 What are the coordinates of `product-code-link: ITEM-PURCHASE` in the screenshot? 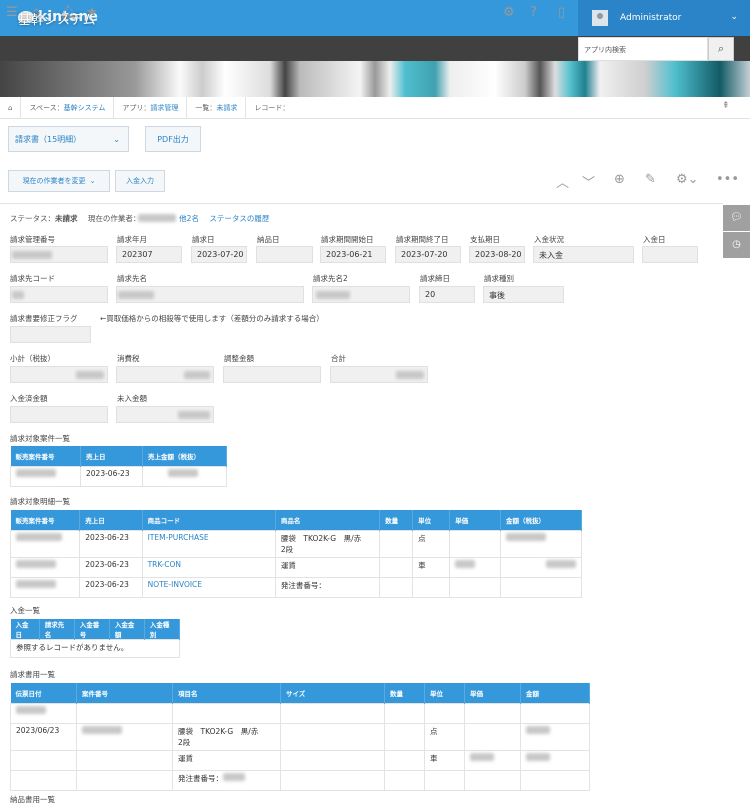 It's located at (208, 543).